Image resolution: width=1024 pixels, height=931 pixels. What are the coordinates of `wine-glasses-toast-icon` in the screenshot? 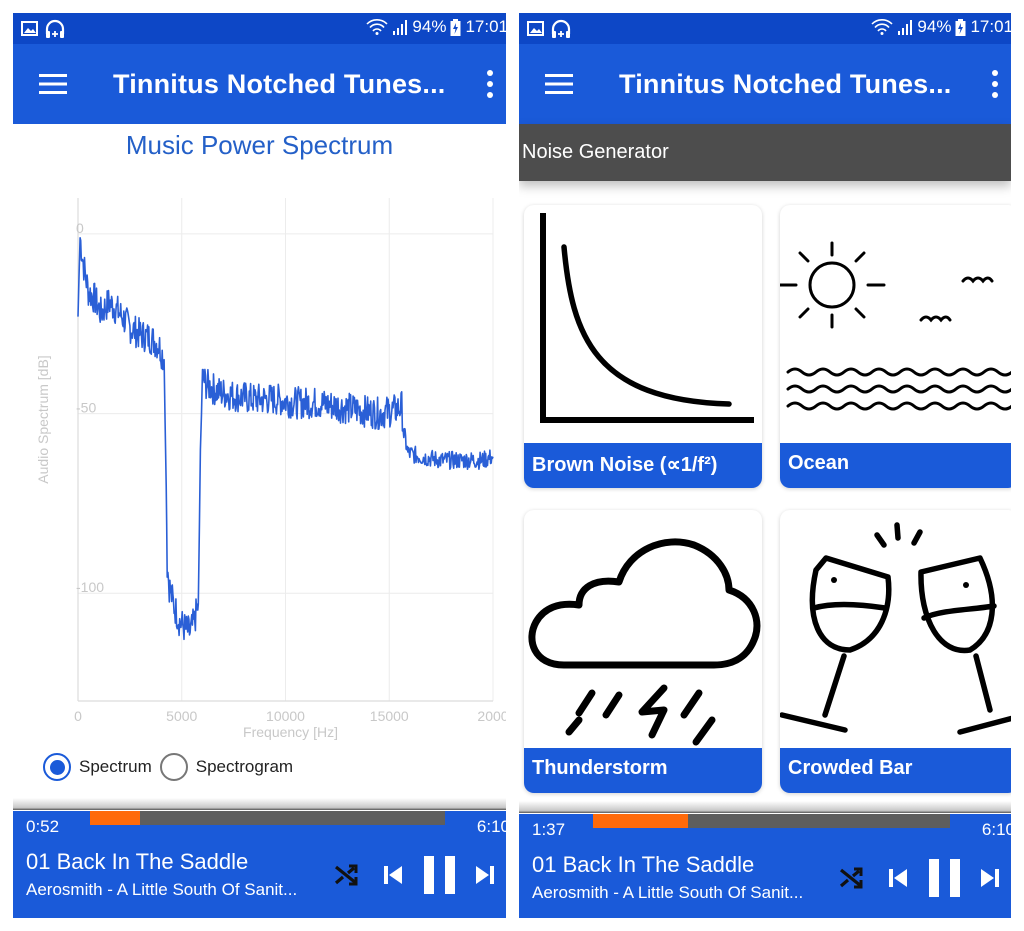 It's located at (895, 628).